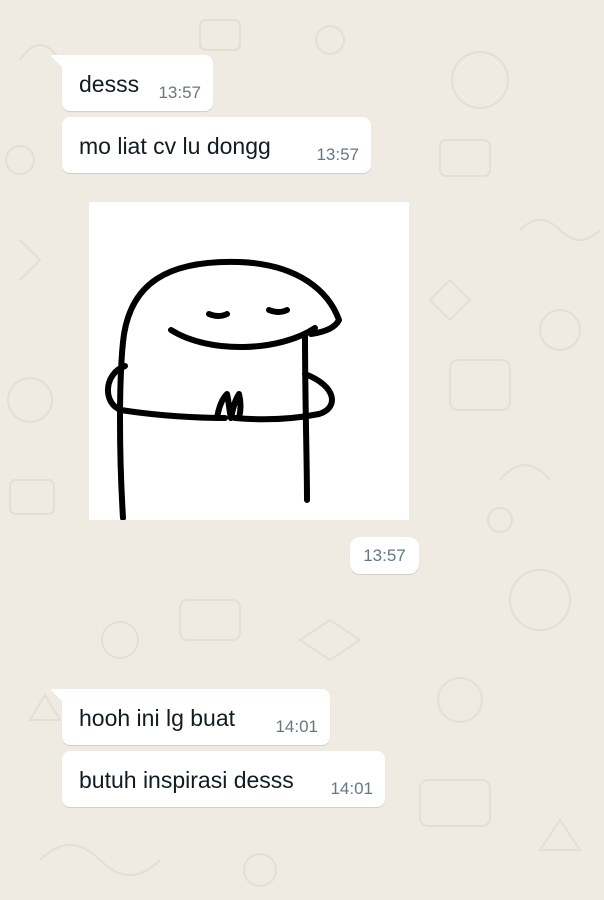  What do you see at coordinates (223, 389) in the screenshot?
I see `praying-blob-sticker-icon` at bounding box center [223, 389].